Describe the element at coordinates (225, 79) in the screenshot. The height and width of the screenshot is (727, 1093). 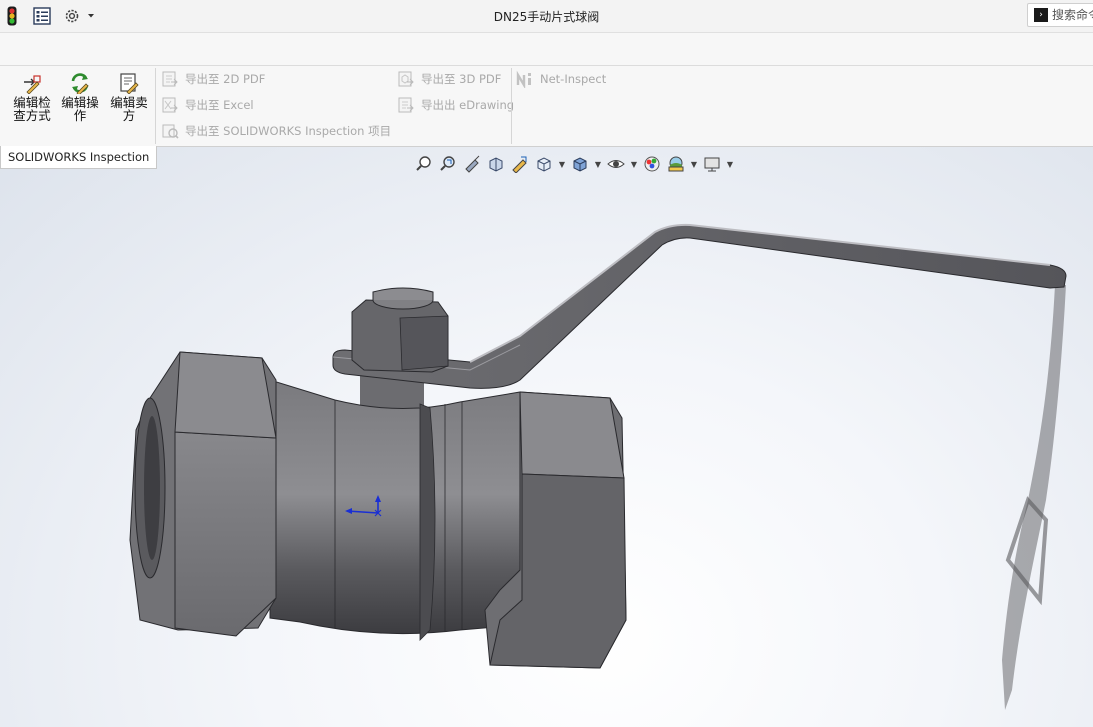
I see `export-2d-pdf-label: 导出至 2D PDF` at that location.